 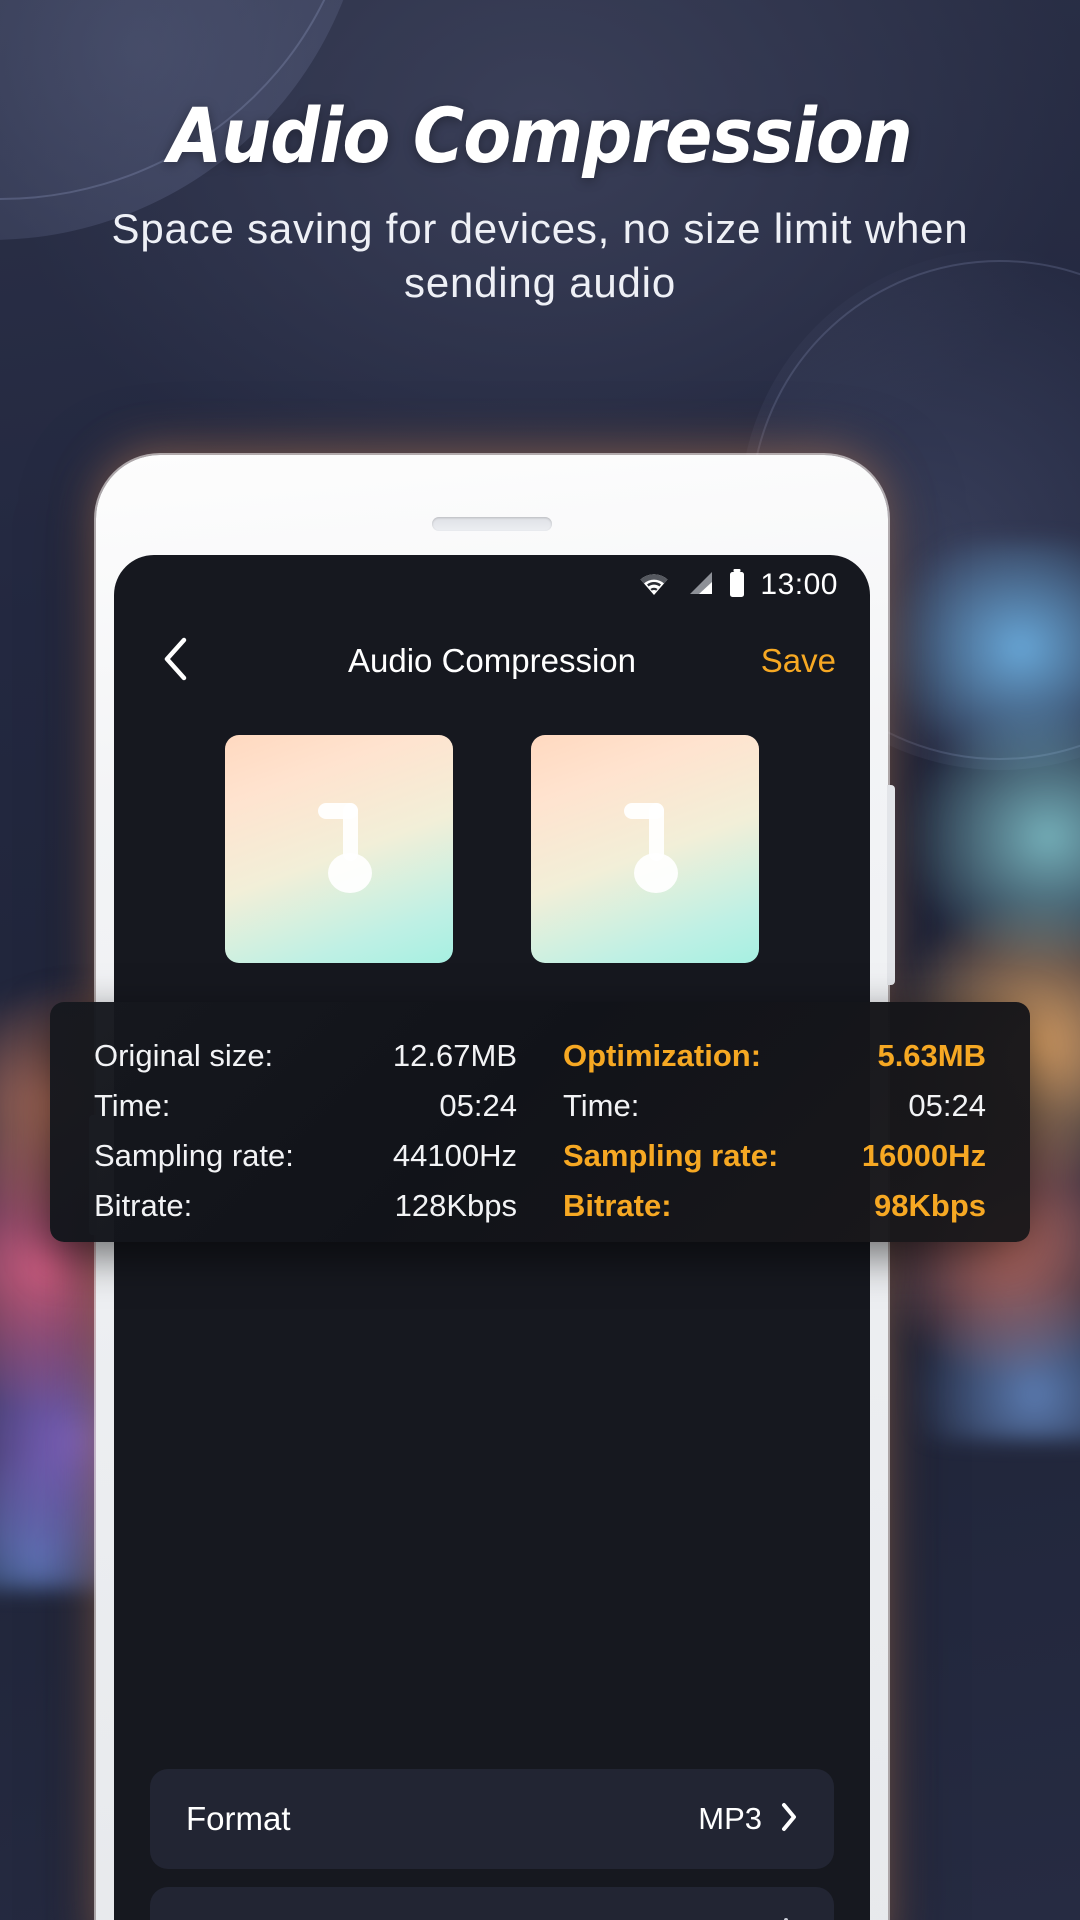 I want to click on quality-slider-card: Memory saving High Quality, so click(x=492, y=1903).